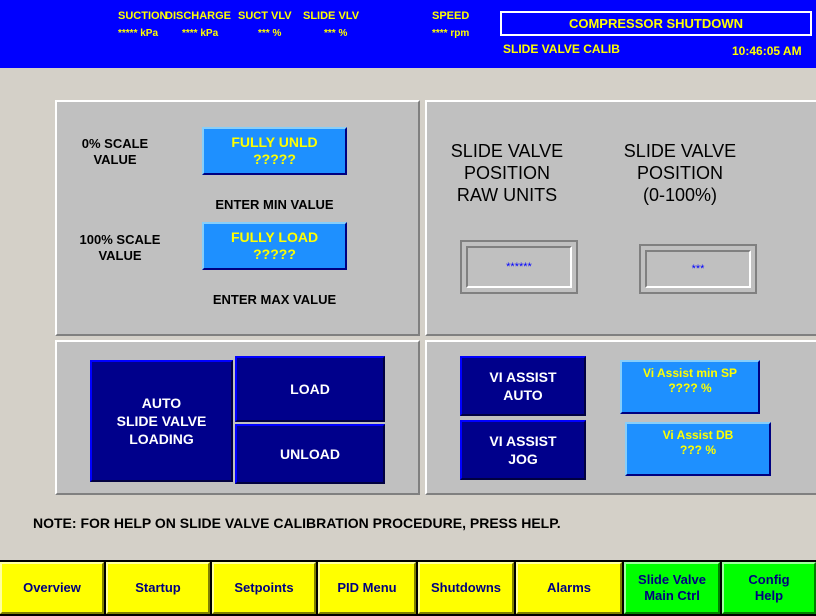  Describe the element at coordinates (274, 254) in the screenshot. I see `fully-load-value: ?????` at that location.